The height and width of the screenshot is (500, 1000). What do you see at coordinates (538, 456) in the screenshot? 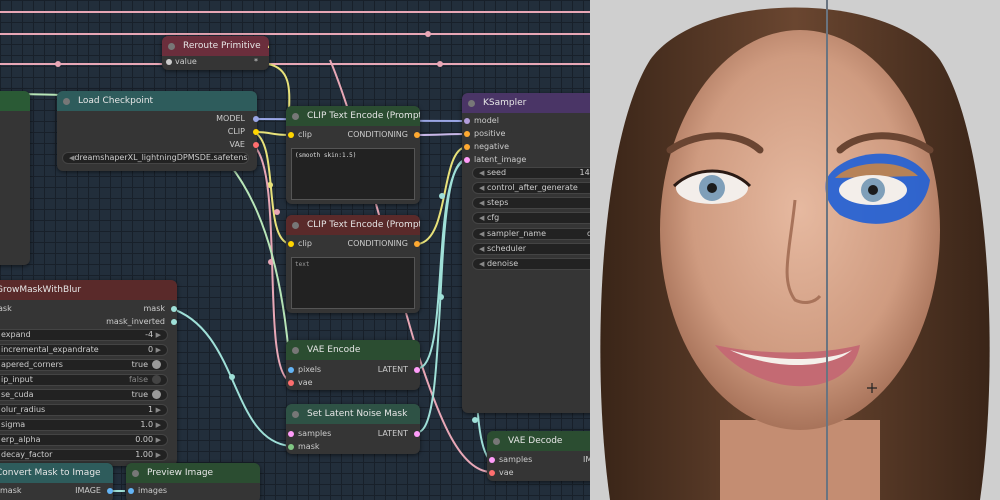
I see `vae-decode-node: VAE Decode samples vae IM` at bounding box center [538, 456].